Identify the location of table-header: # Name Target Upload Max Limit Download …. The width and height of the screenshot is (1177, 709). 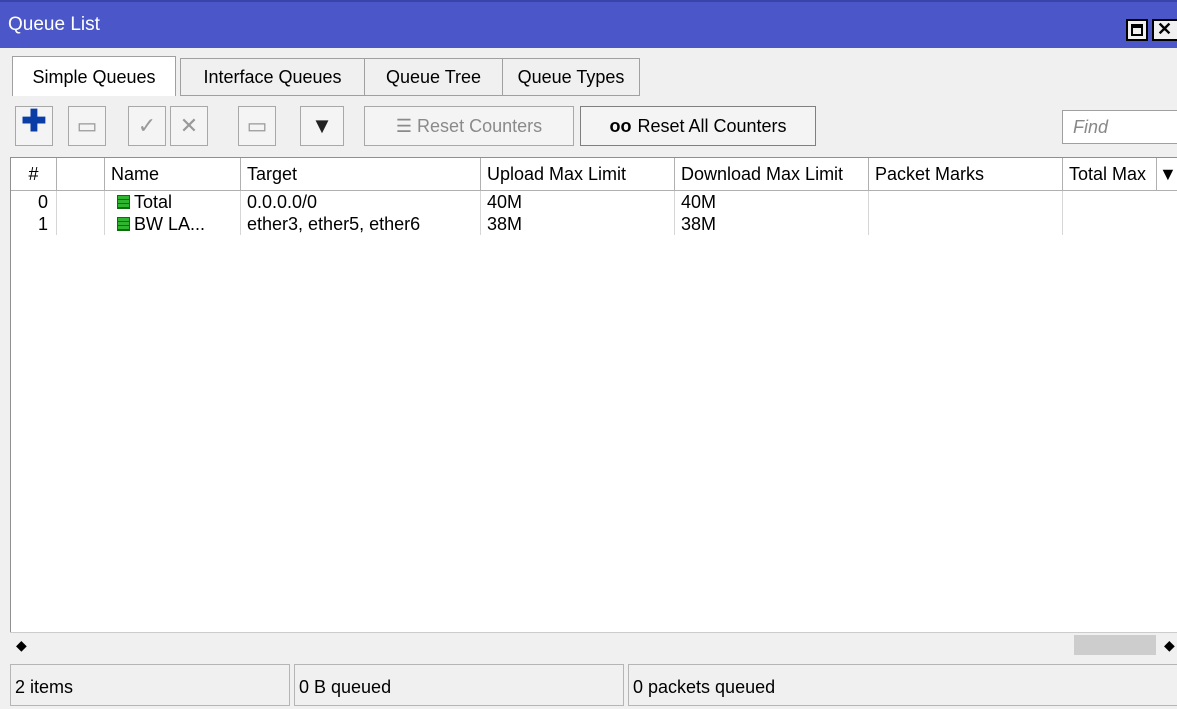
(594, 174).